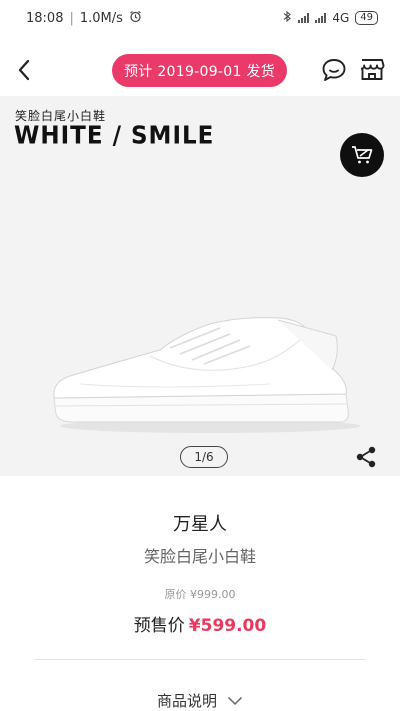 The width and height of the screenshot is (400, 711). I want to click on status-left: 18:08 | 1.0M/s, so click(84, 18).